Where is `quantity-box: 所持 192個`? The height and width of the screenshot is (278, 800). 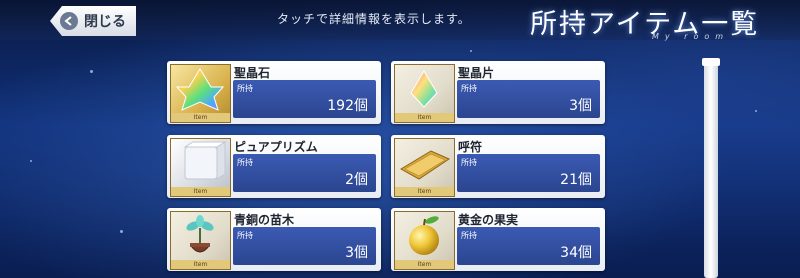
quantity-box: 所持 192個 is located at coordinates (304, 99).